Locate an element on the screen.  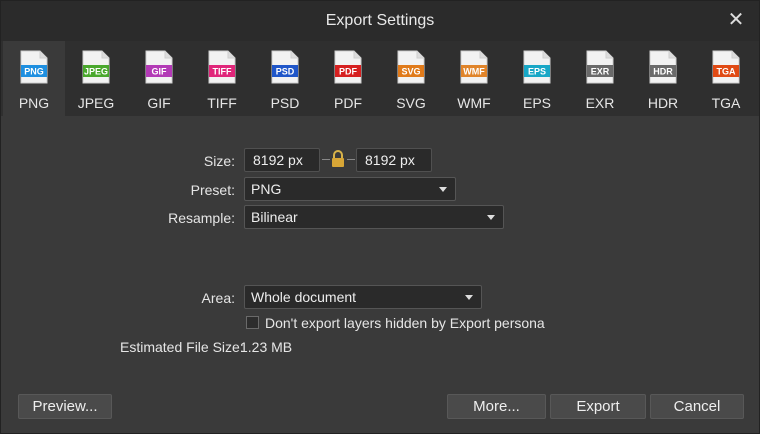
cancel-button: Cancel is located at coordinates (697, 406).